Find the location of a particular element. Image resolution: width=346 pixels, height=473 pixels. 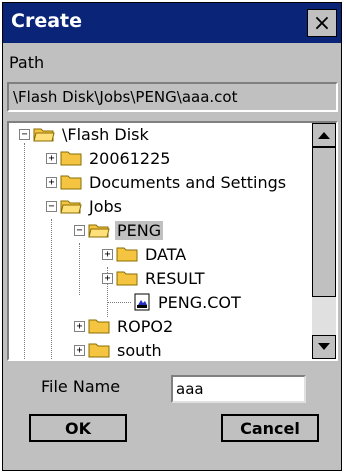

close-button: × is located at coordinates (322, 23).